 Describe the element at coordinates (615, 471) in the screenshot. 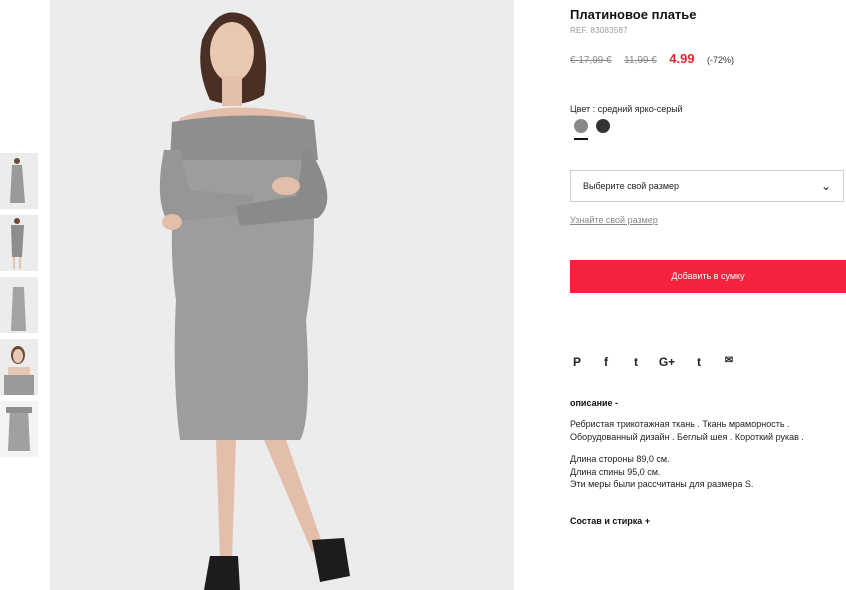

I see `measurement-back: Длина спины 95,0 см.` at that location.